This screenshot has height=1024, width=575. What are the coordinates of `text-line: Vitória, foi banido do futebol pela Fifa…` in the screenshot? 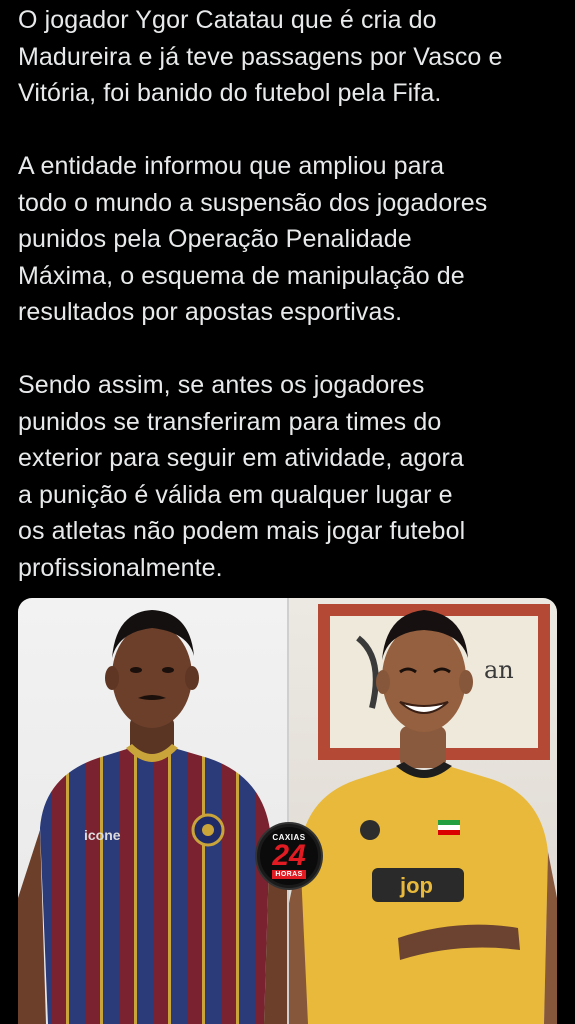 It's located at (230, 93).